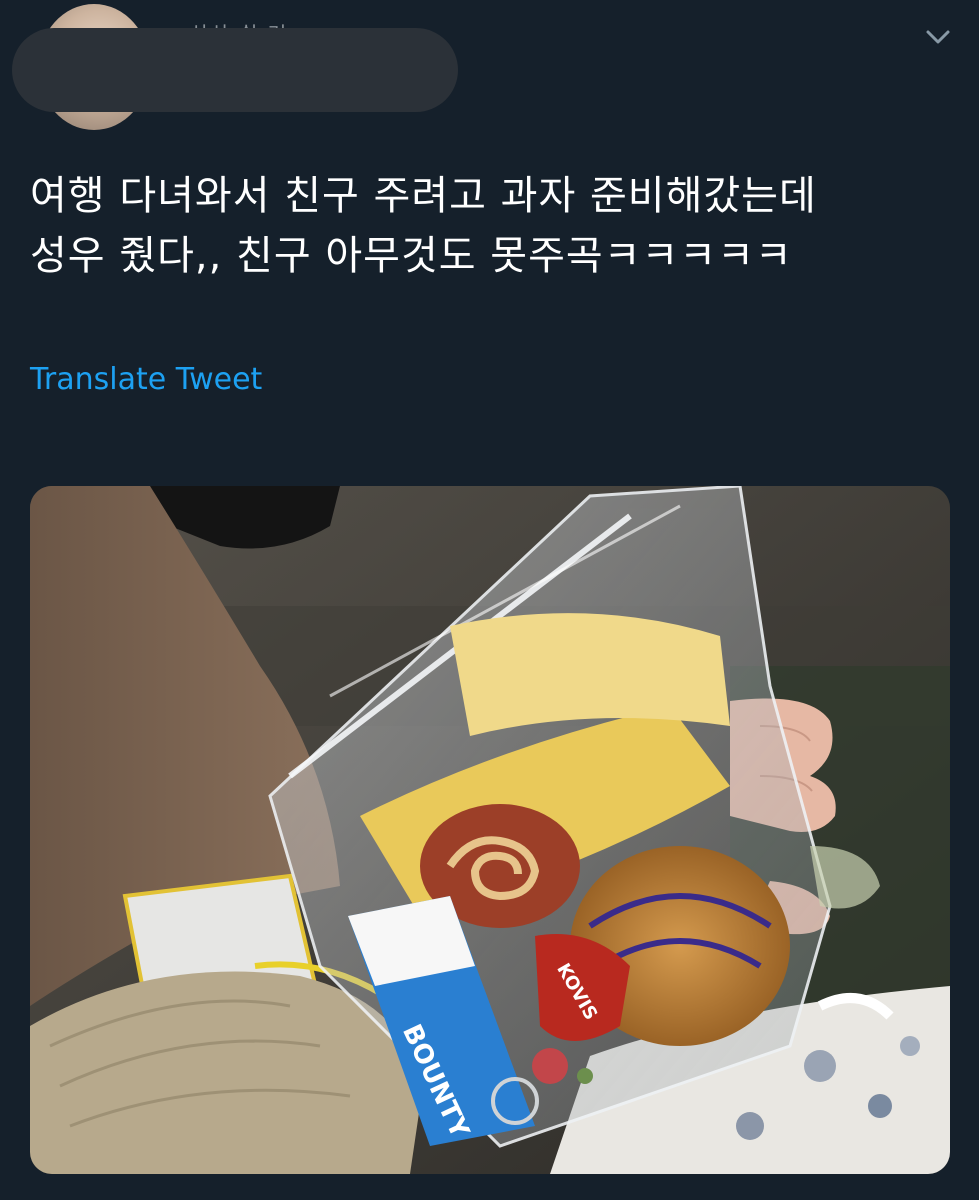  I want to click on chevron-down-icon, so click(938, 37).